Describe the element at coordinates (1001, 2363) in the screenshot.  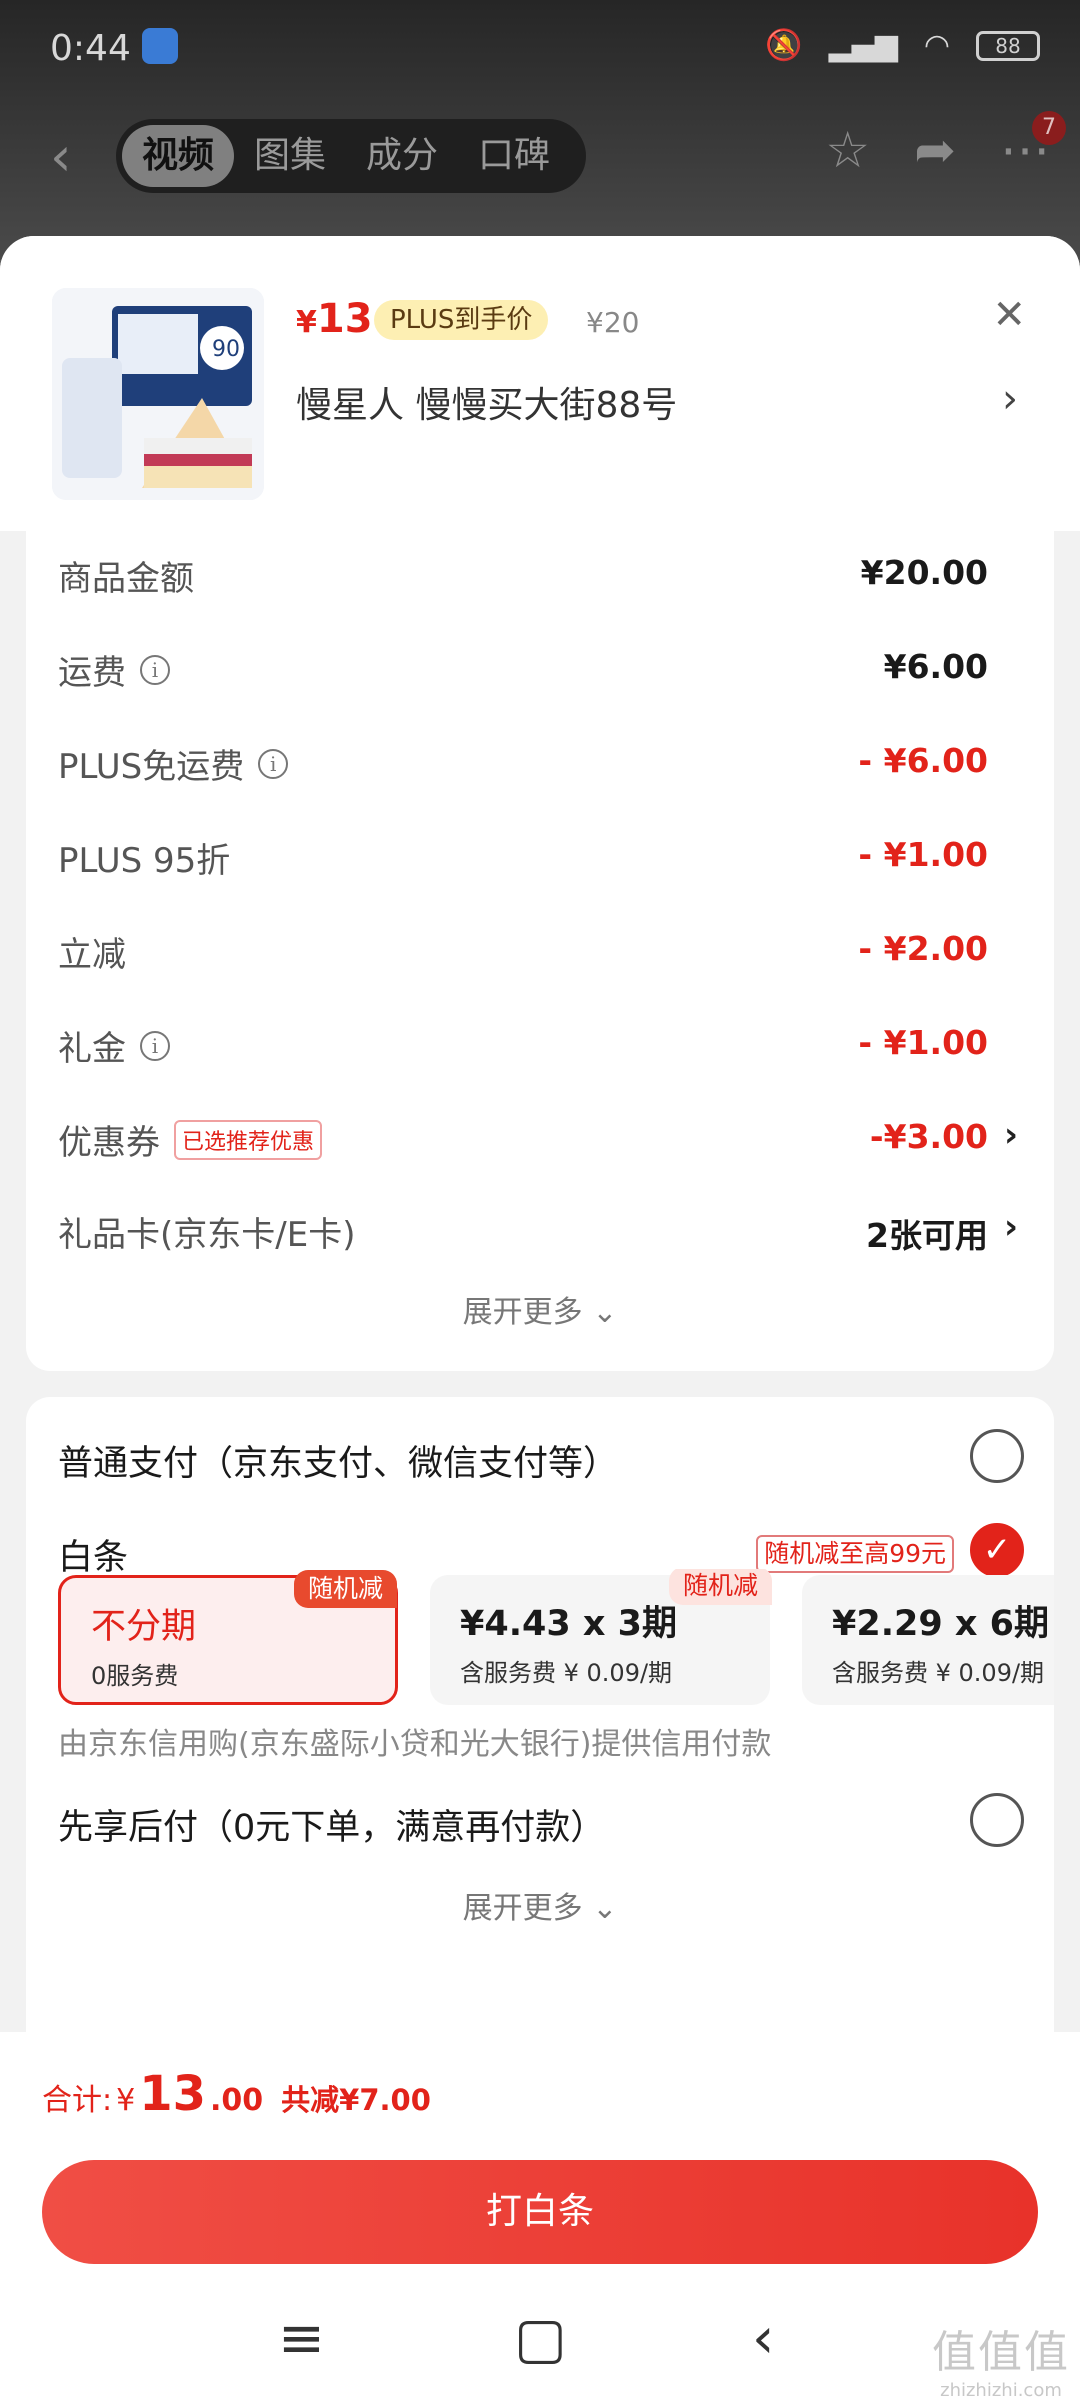
I see `watermark: 值值值 zhizhizhi.com` at that location.